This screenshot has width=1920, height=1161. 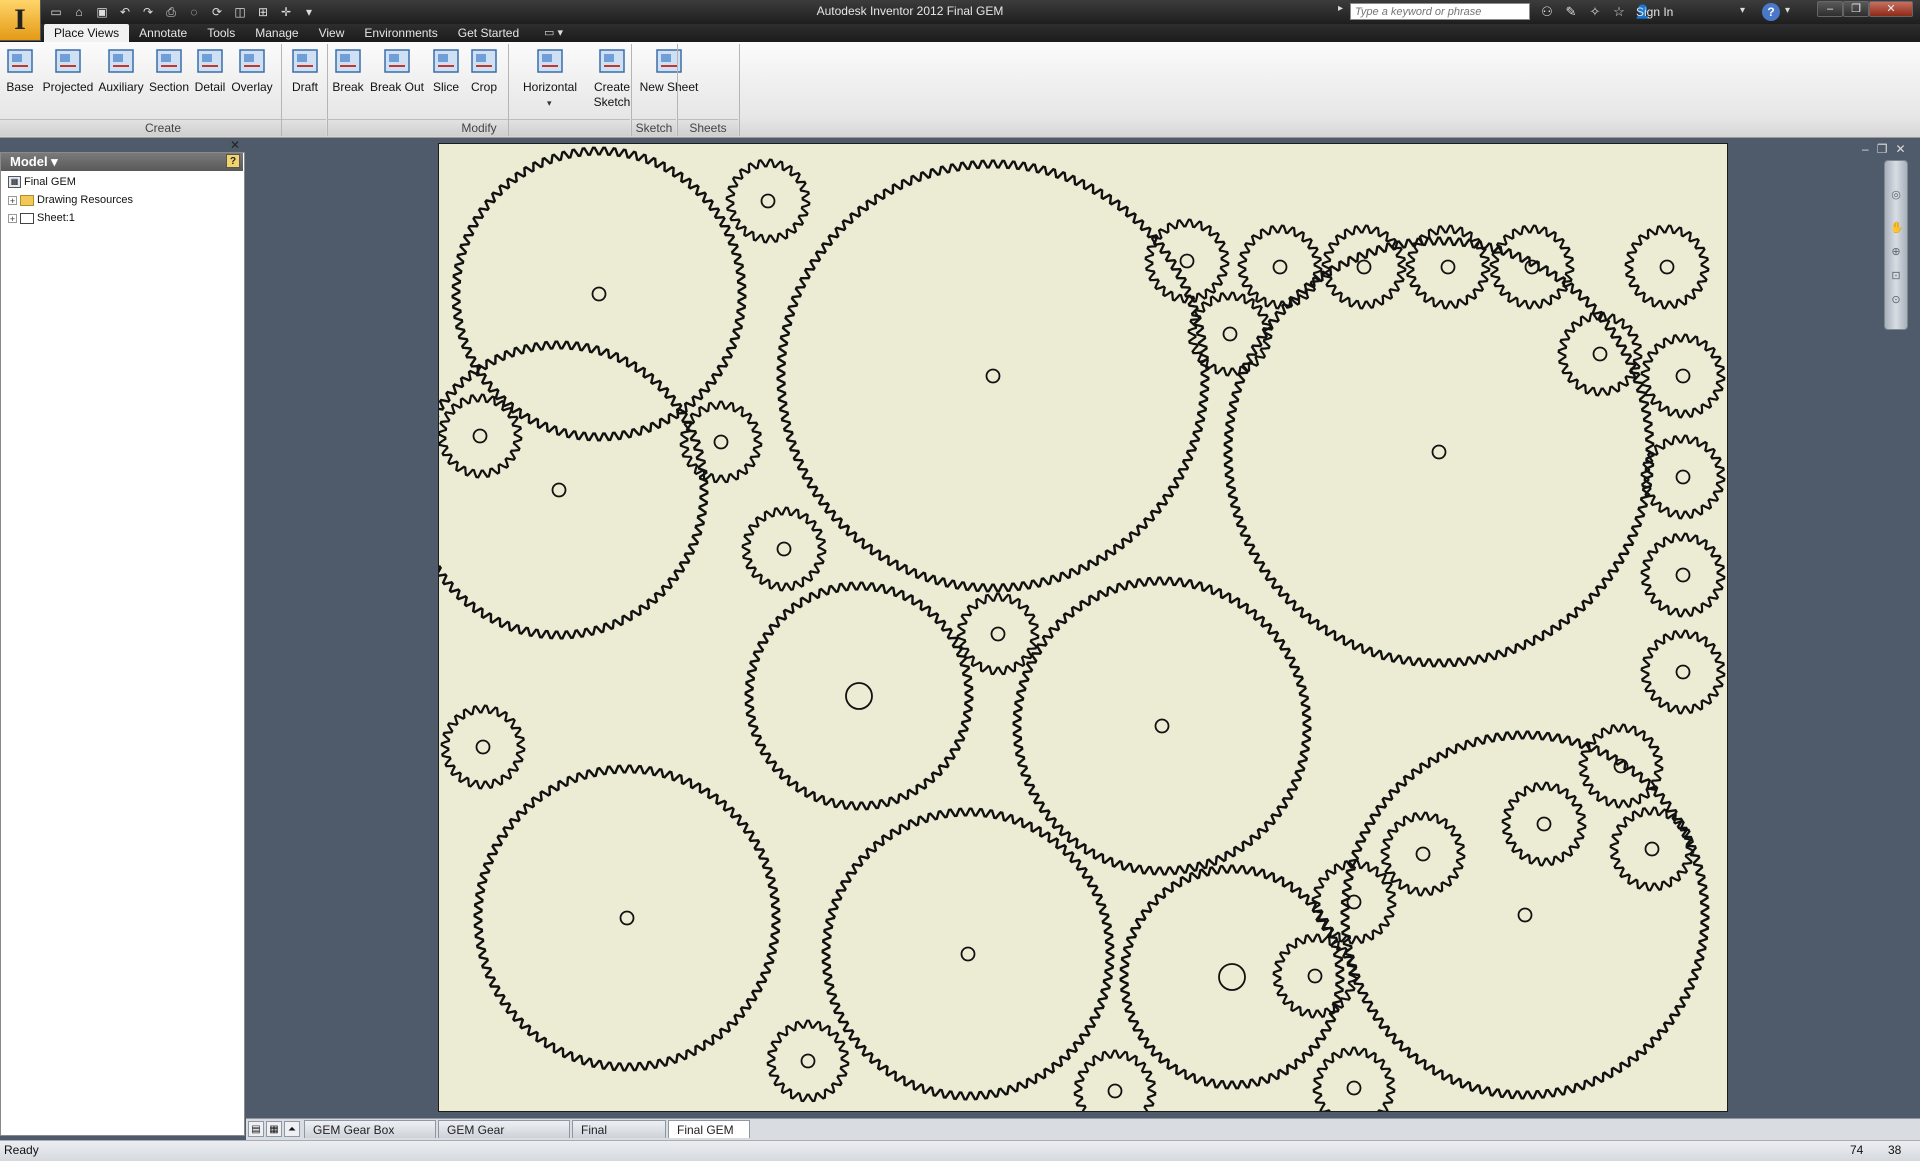 What do you see at coordinates (233, 161) in the screenshot?
I see `browser-help-icon: ?` at bounding box center [233, 161].